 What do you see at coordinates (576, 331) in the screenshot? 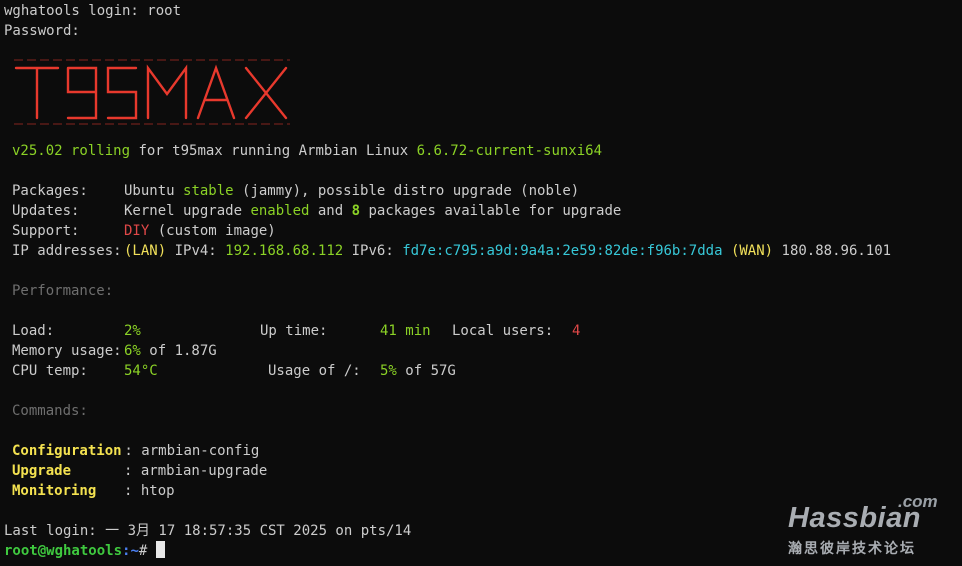
I see `local-users-value: 4` at bounding box center [576, 331].